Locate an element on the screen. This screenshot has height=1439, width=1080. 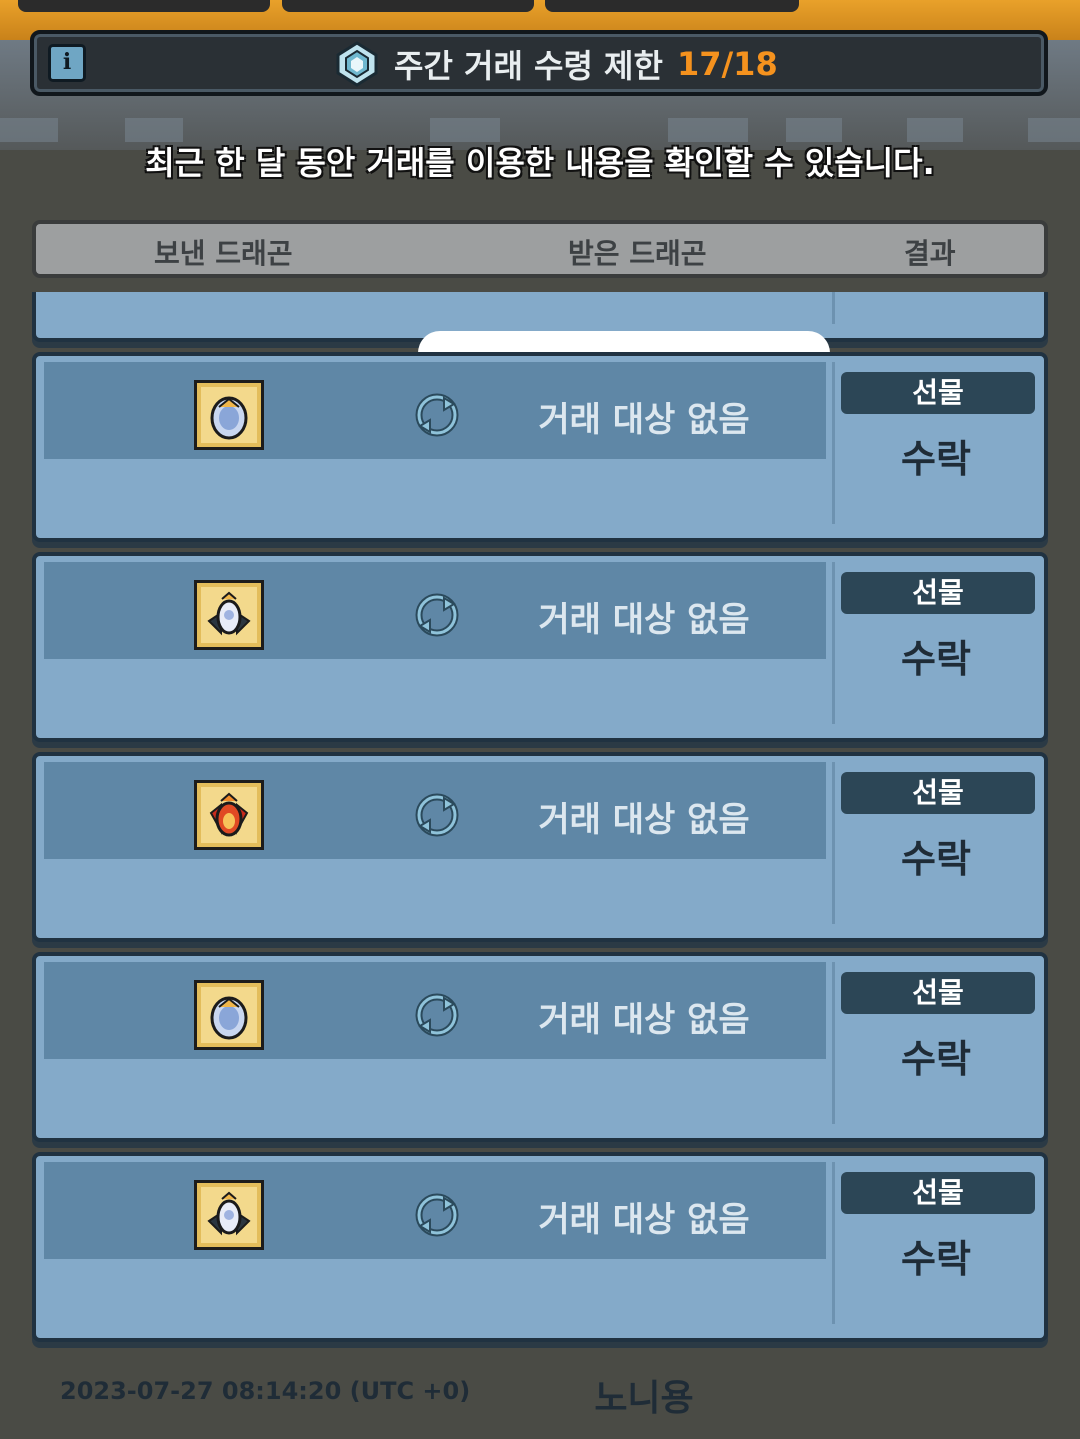
column-receiver: 받은 드래곤 is located at coordinates (637, 253).